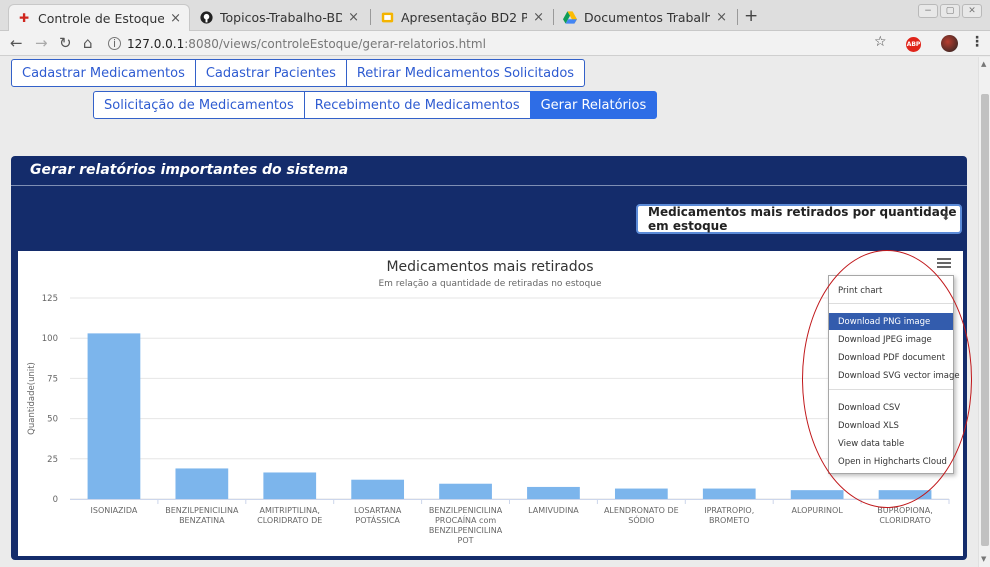 This screenshot has width=990, height=567. What do you see at coordinates (985, 320) in the screenshot?
I see `scrollbar-thumb` at bounding box center [985, 320].